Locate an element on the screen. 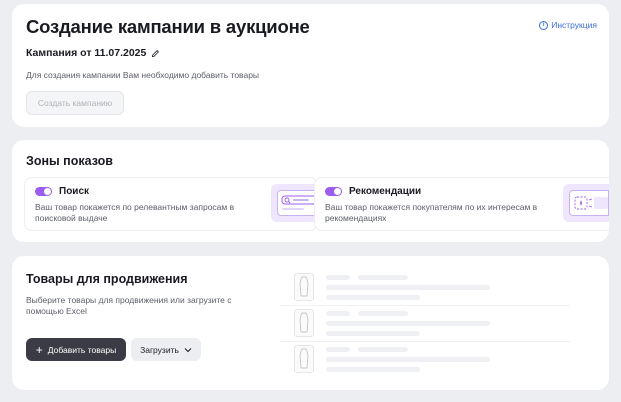 The width and height of the screenshot is (621, 402). campaign-name-text: Кампания от 11.07.2025 is located at coordinates (86, 53).